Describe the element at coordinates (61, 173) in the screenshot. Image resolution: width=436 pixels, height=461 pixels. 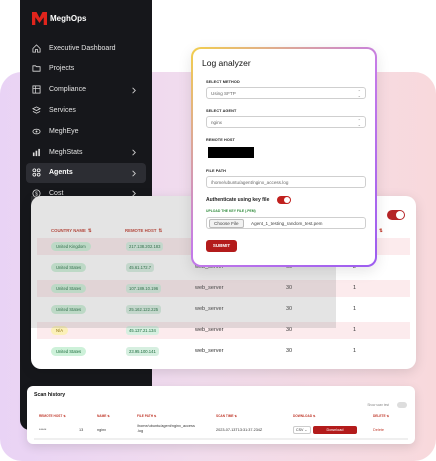
I see `sidebar-item-label: Agents` at that location.